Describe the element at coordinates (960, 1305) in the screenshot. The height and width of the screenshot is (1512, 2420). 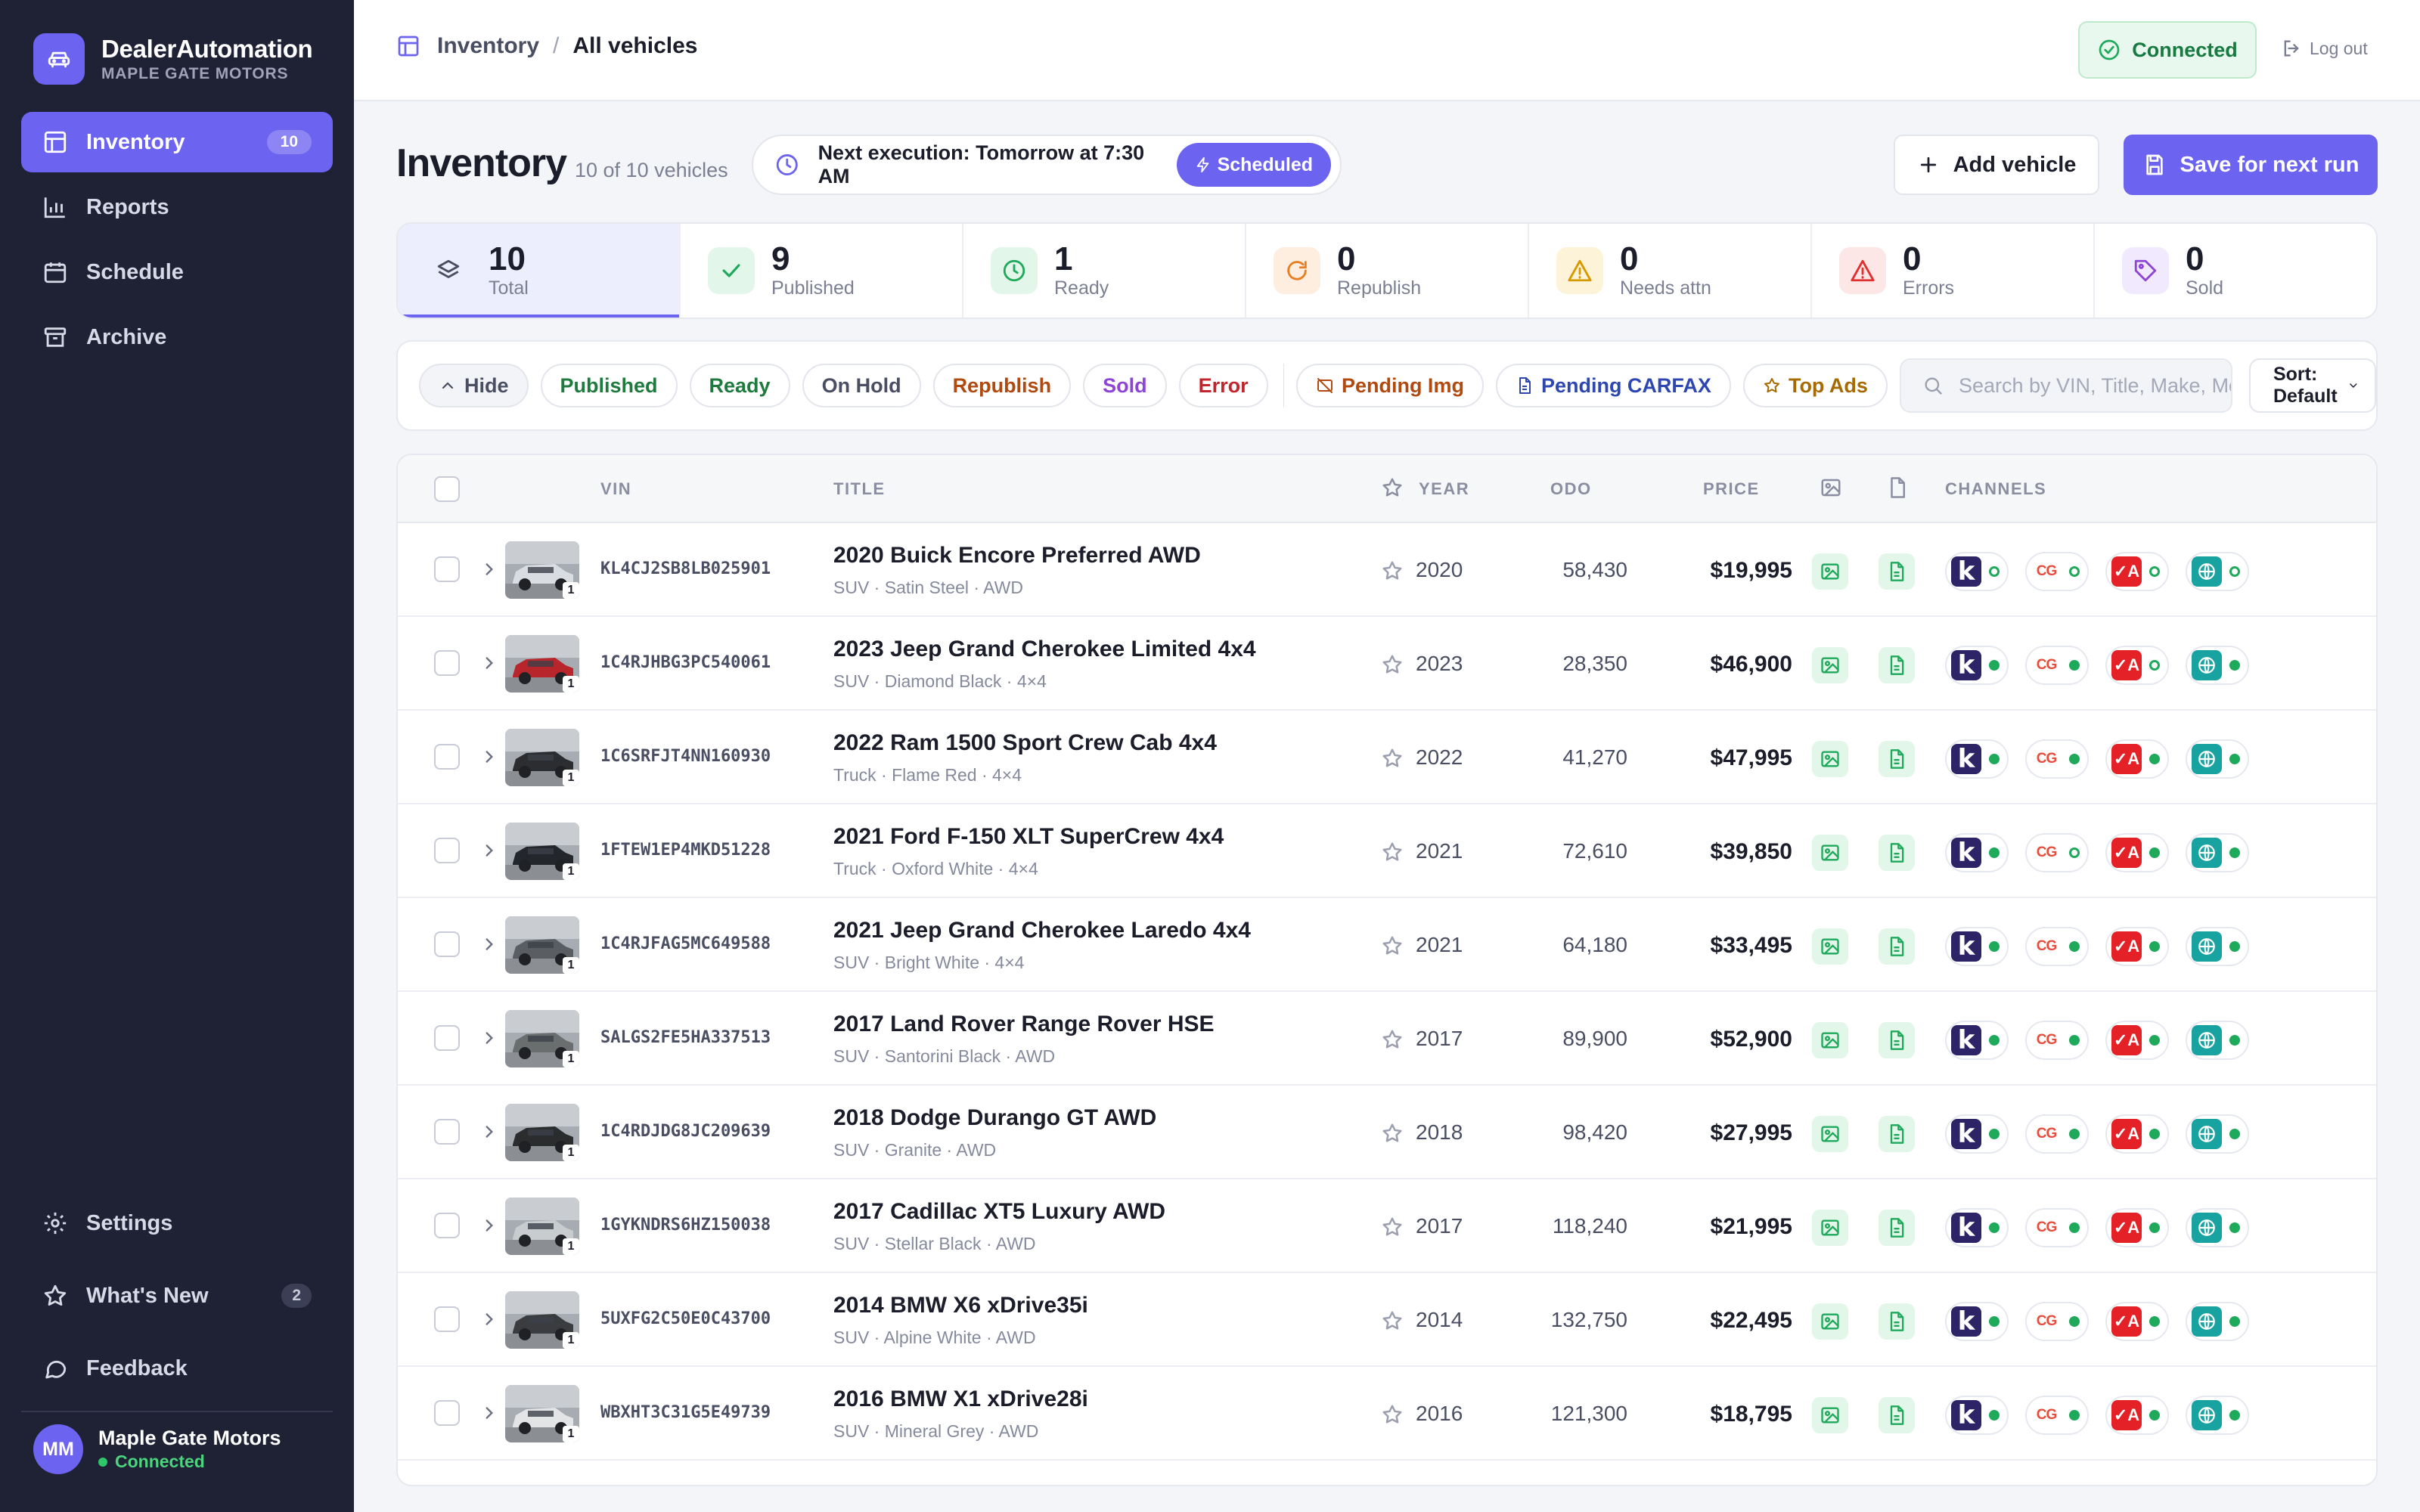
I see `vehicle-title: 2014 BMW X6 xDrive35i` at that location.